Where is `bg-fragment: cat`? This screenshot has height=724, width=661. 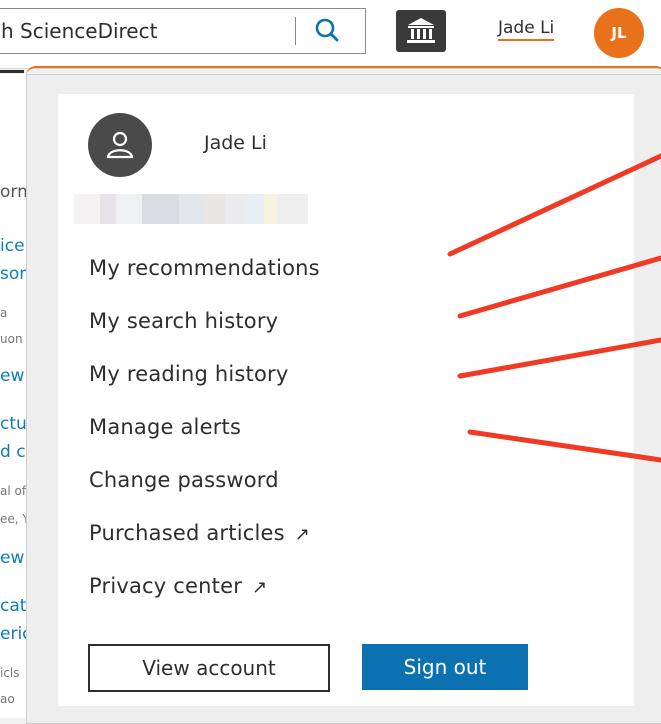 bg-fragment: cat is located at coordinates (13, 606).